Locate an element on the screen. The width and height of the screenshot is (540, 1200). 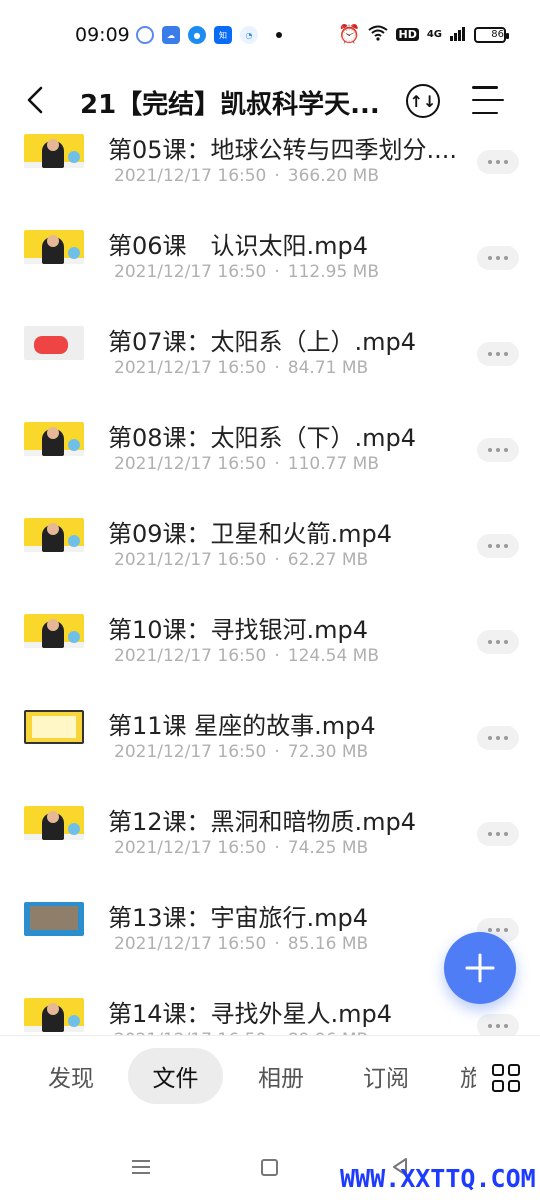
file-name: 第12课：黑洞和暗物质.mp4 is located at coordinates (262, 822).